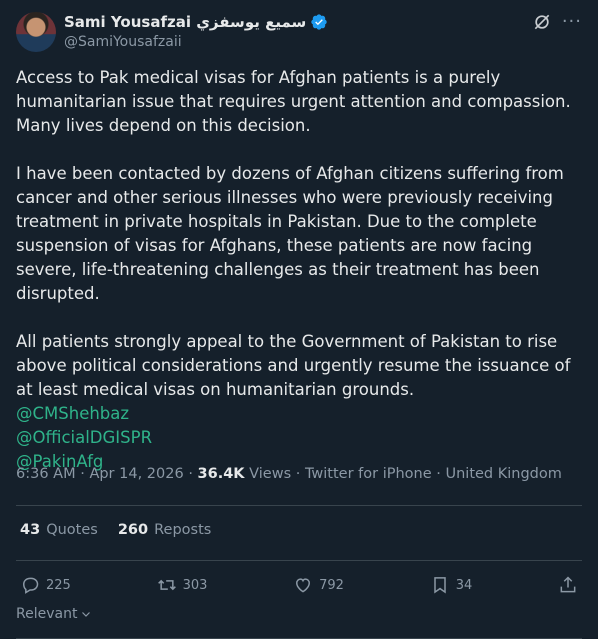 The height and width of the screenshot is (639, 598). I want to click on sort-replies-dropdown: Relevant, so click(54, 614).